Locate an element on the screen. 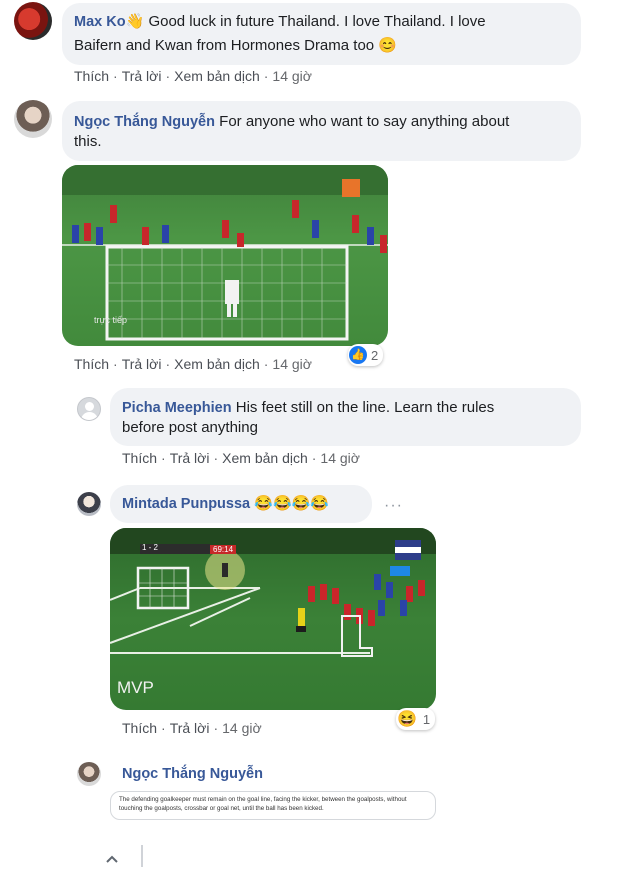 This screenshot has height=871, width=624. score-text: 1 - 2 is located at coordinates (150, 547).